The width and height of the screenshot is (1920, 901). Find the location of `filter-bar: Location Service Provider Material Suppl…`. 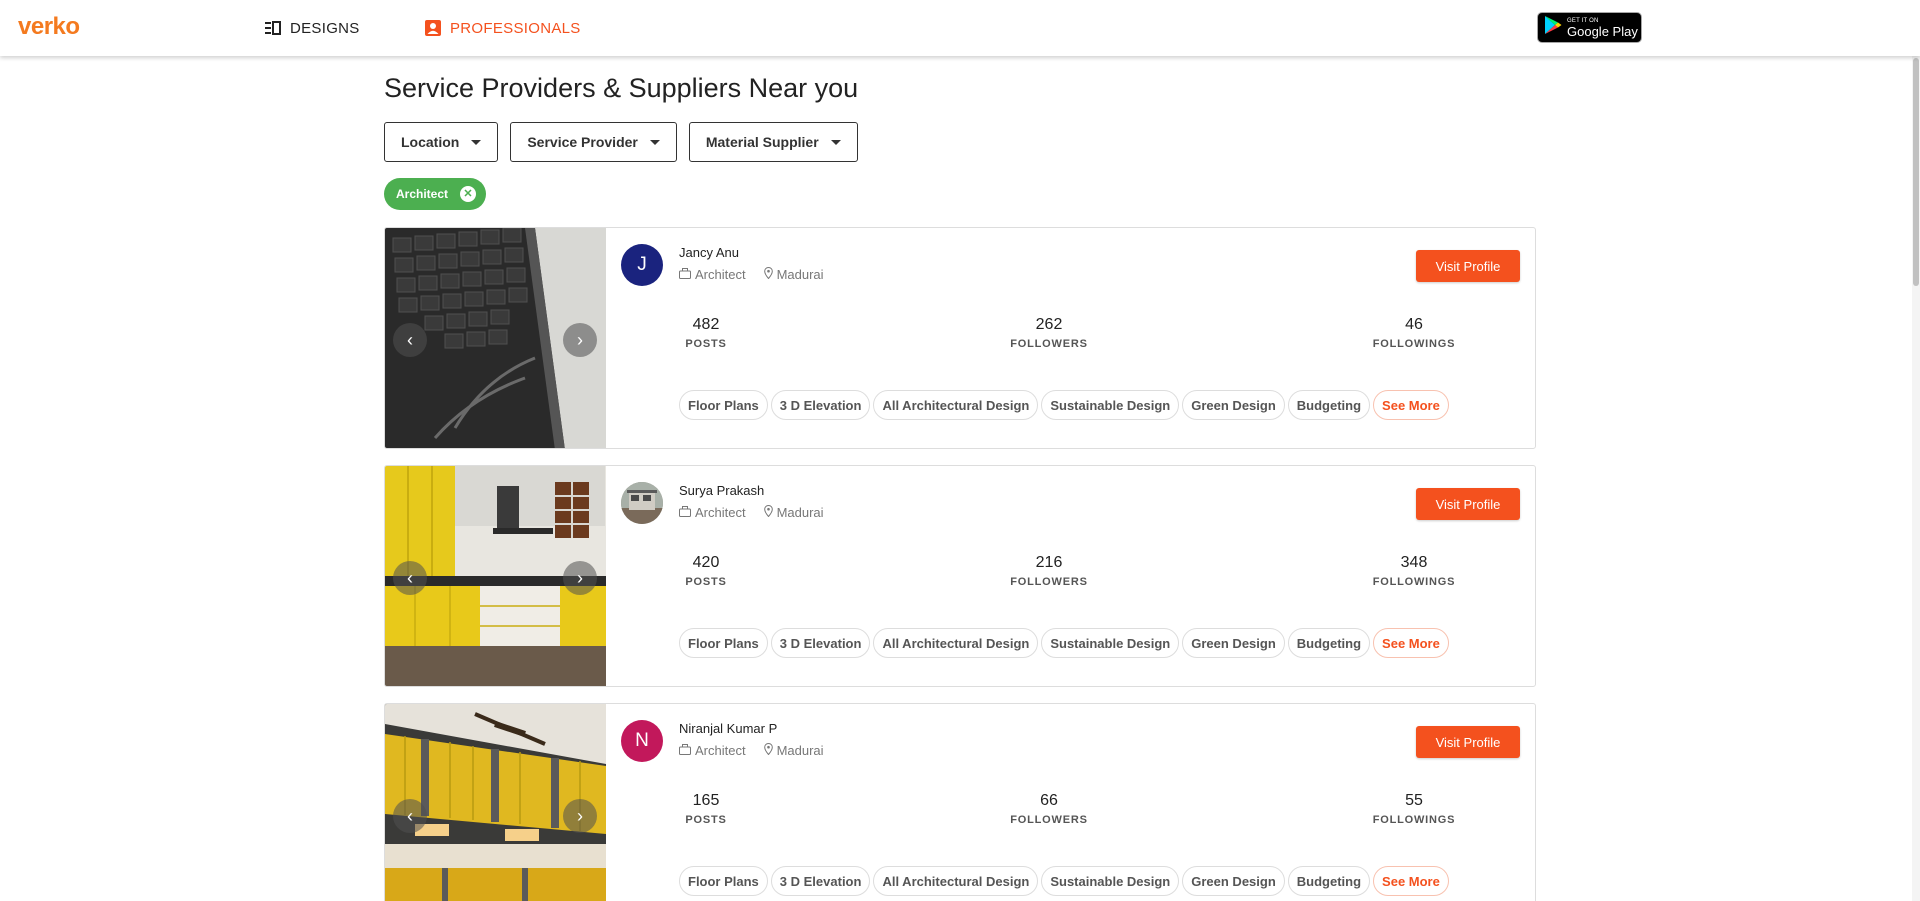

filter-bar: Location Service Provider Material Suppl… is located at coordinates (621, 142).